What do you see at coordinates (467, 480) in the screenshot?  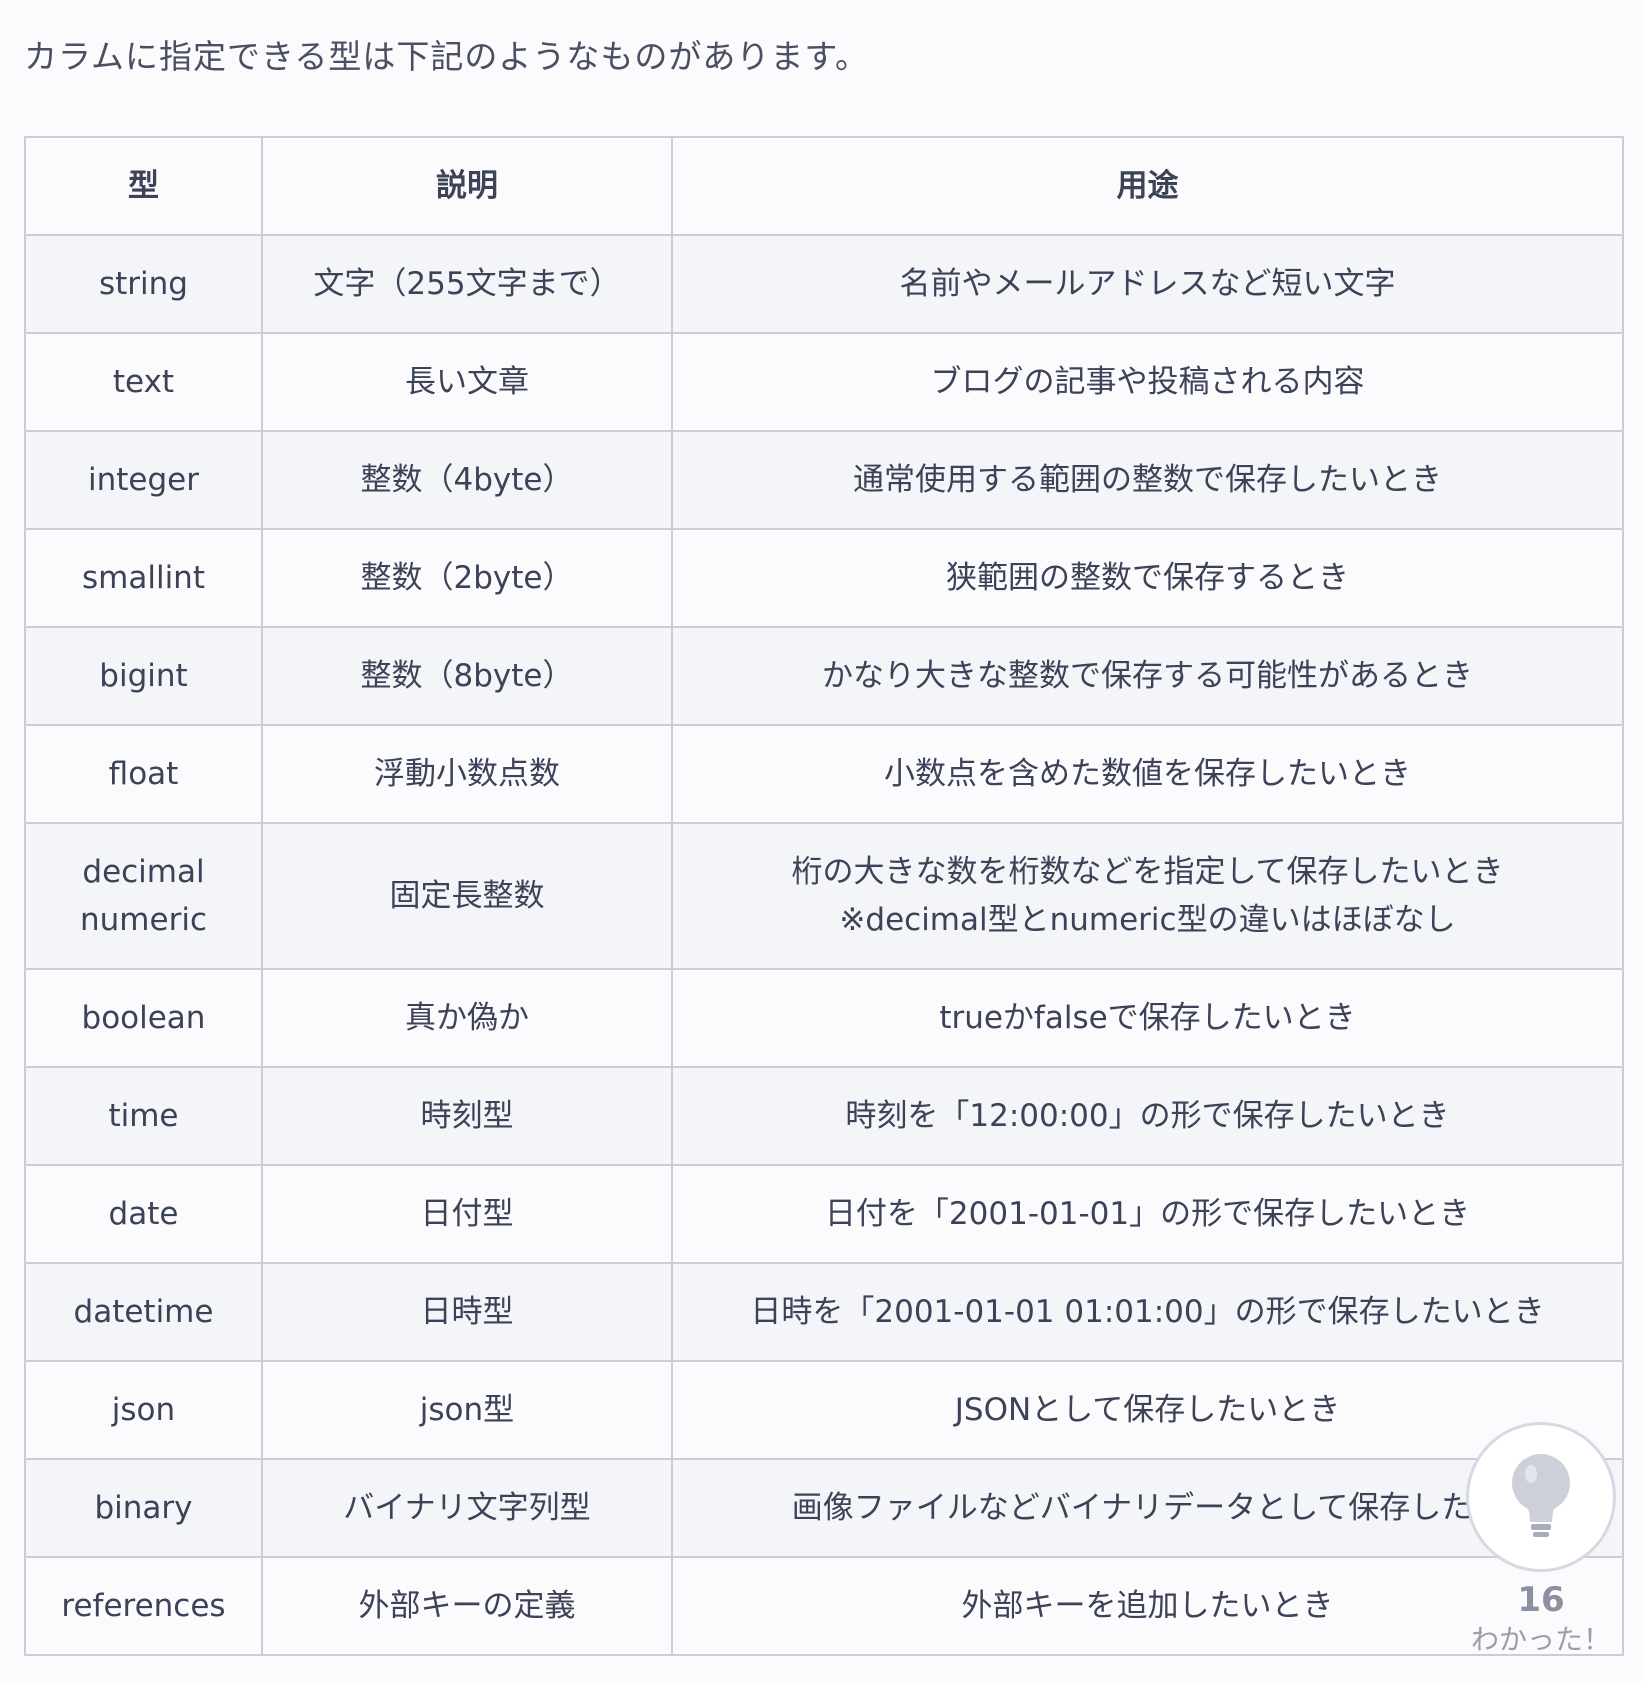 I see `cell-description: 整数（4byte）` at bounding box center [467, 480].